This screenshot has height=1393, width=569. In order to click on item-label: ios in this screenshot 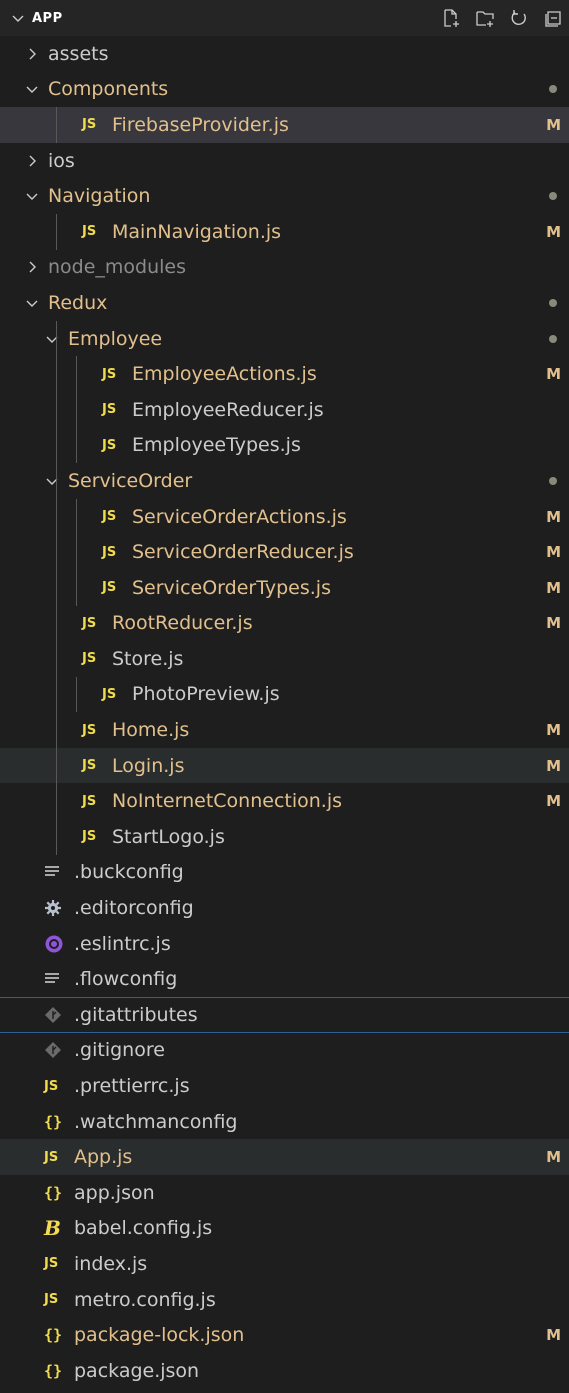, I will do `click(61, 160)`.